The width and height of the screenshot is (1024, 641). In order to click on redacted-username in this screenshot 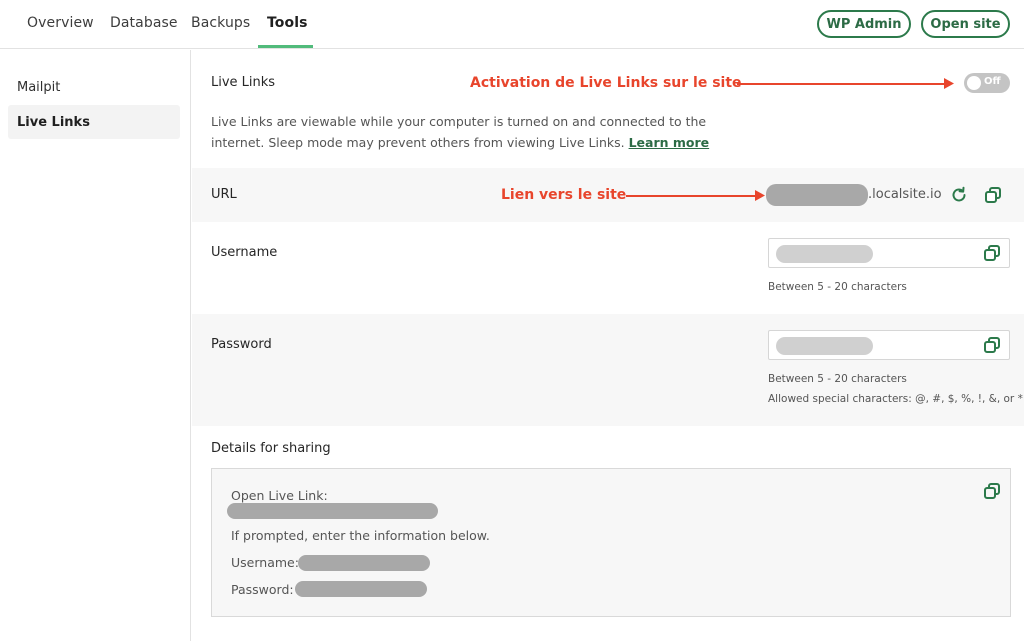, I will do `click(824, 254)`.